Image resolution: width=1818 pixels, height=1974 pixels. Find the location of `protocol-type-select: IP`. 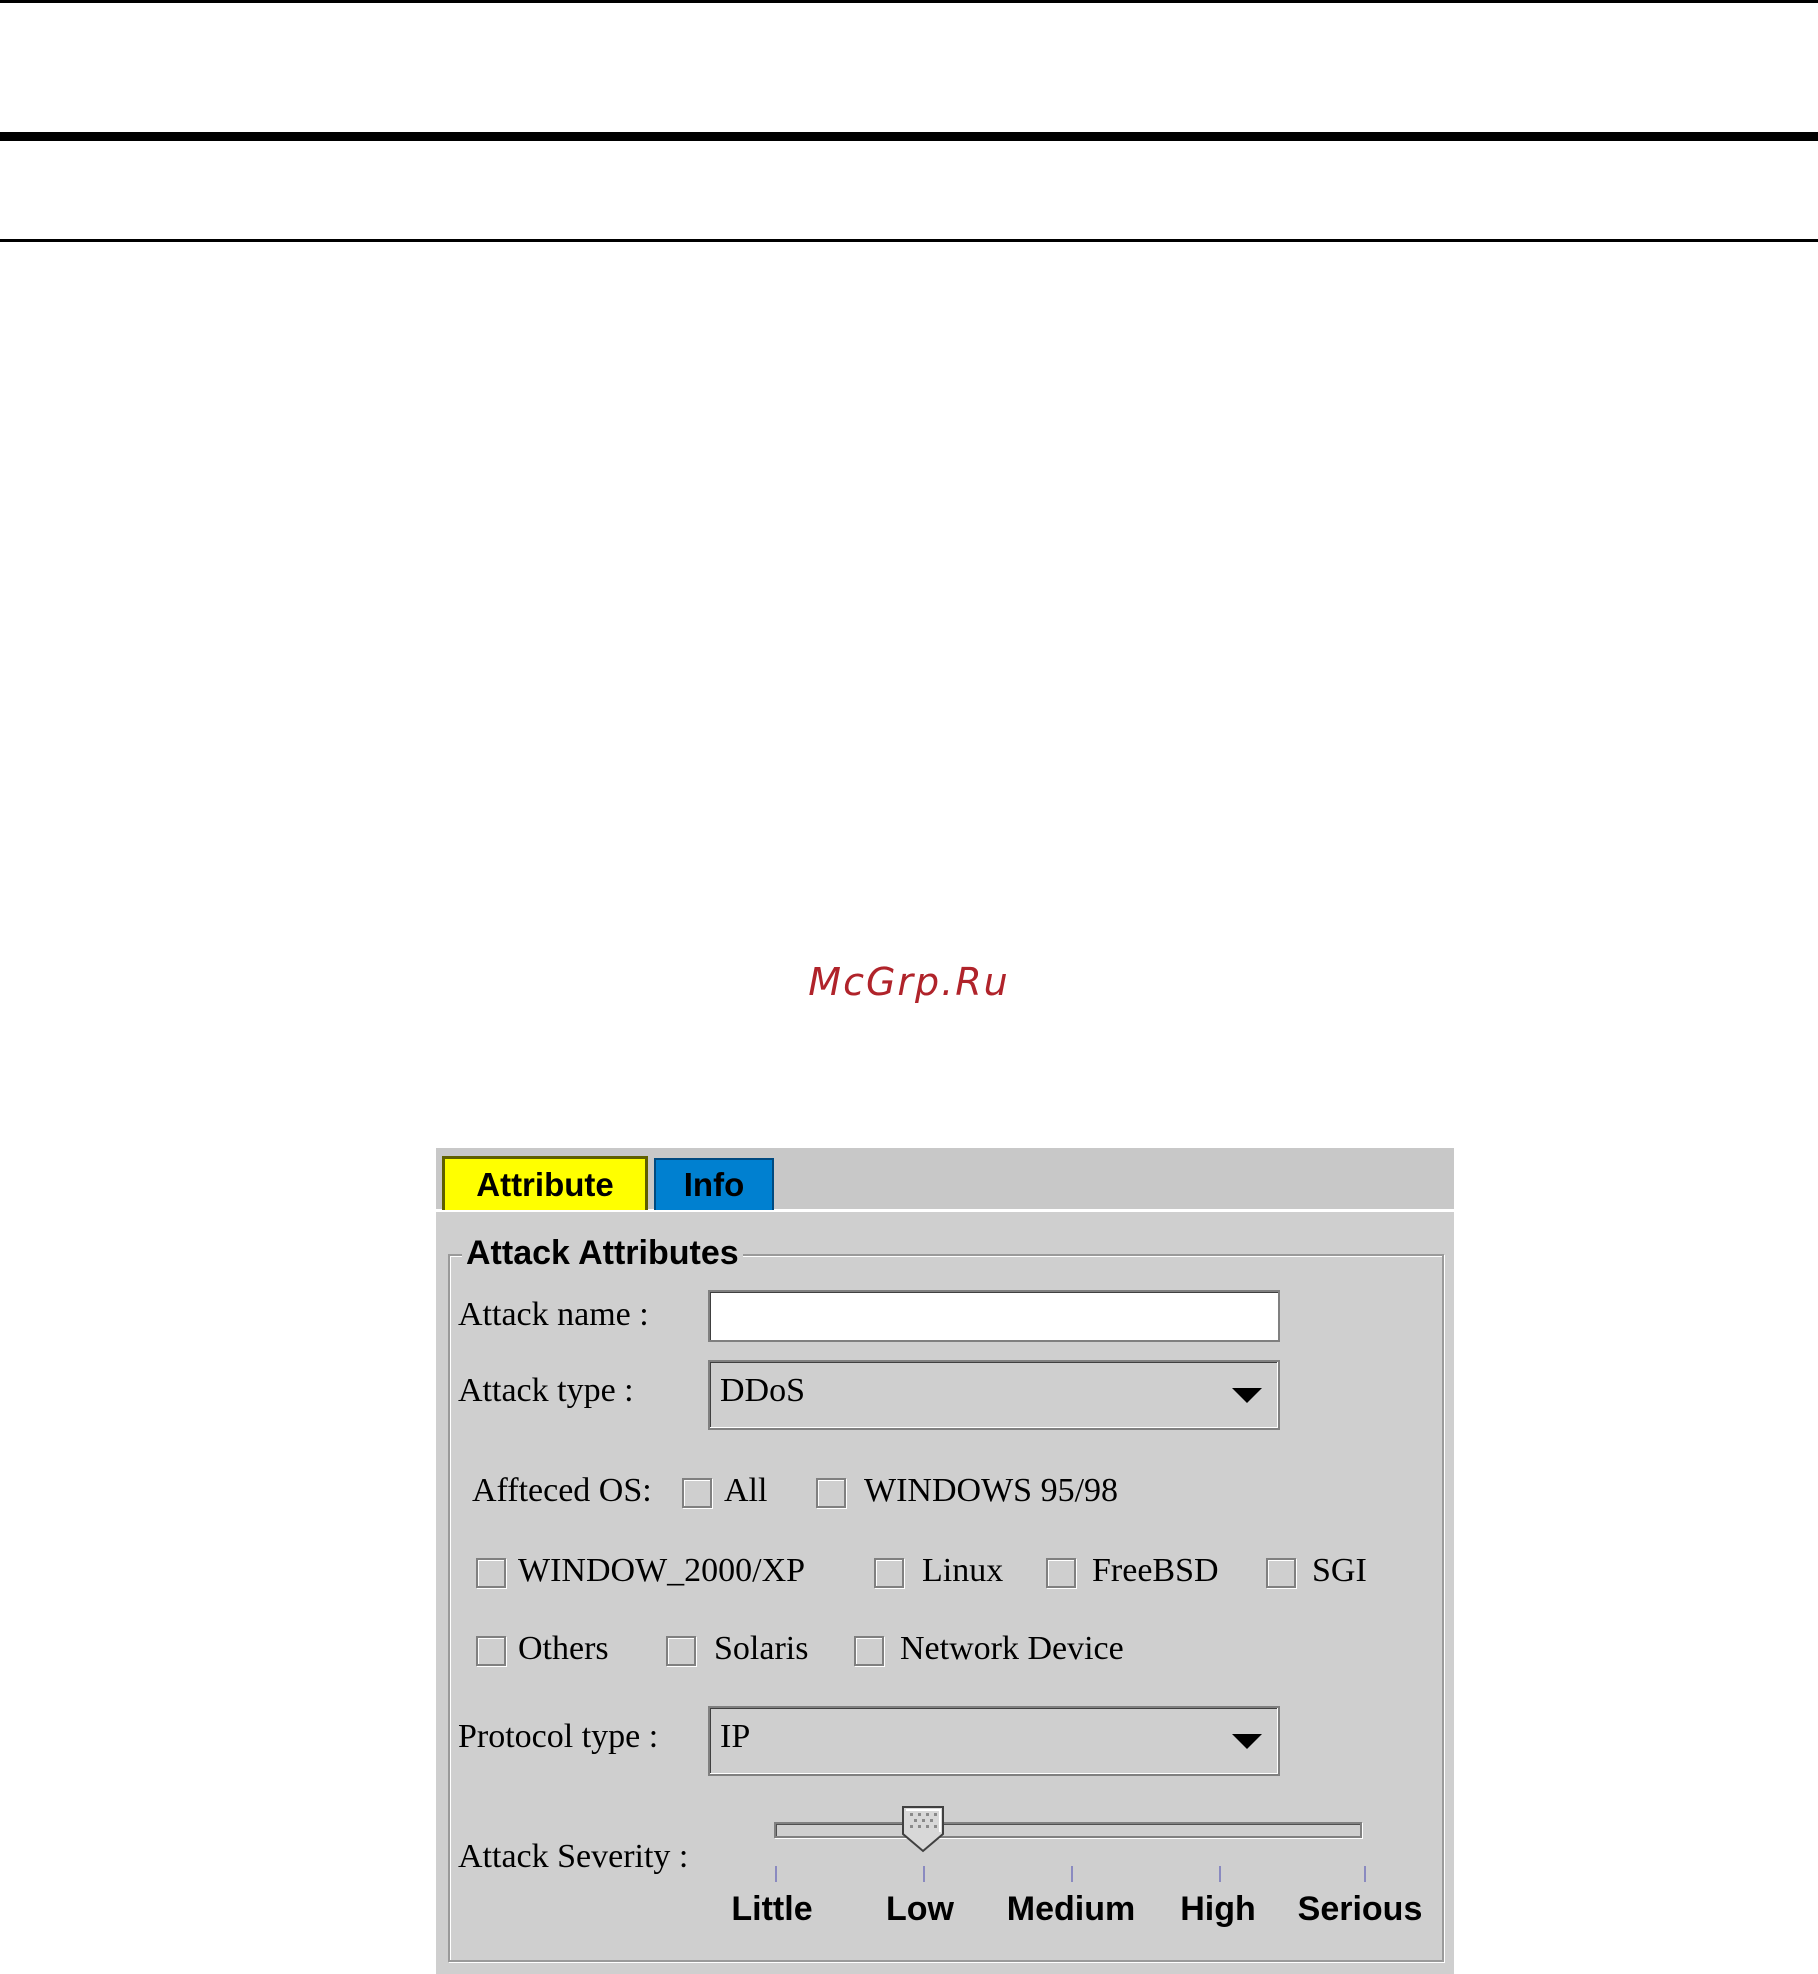

protocol-type-select: IP is located at coordinates (994, 1741).